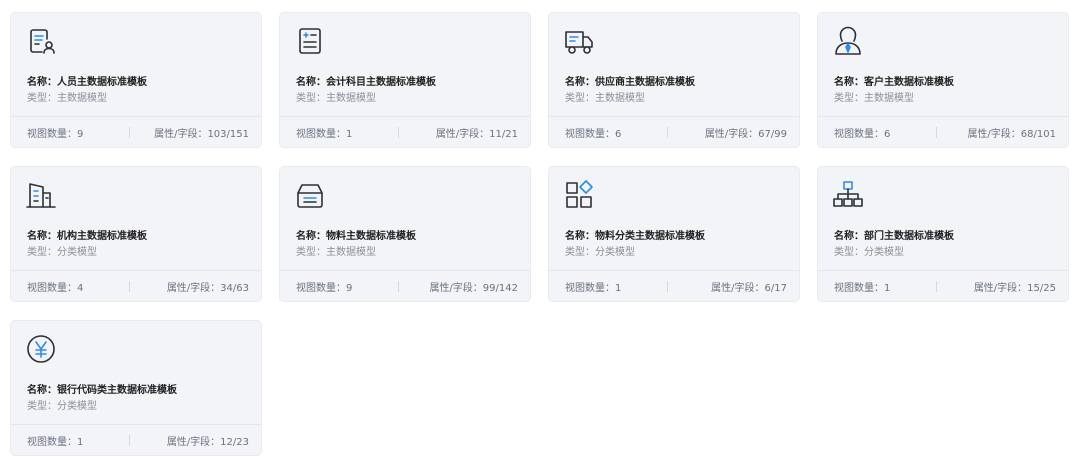  What do you see at coordinates (630, 82) in the screenshot?
I see `template-name: 名称：供应商主数据标准模板` at bounding box center [630, 82].